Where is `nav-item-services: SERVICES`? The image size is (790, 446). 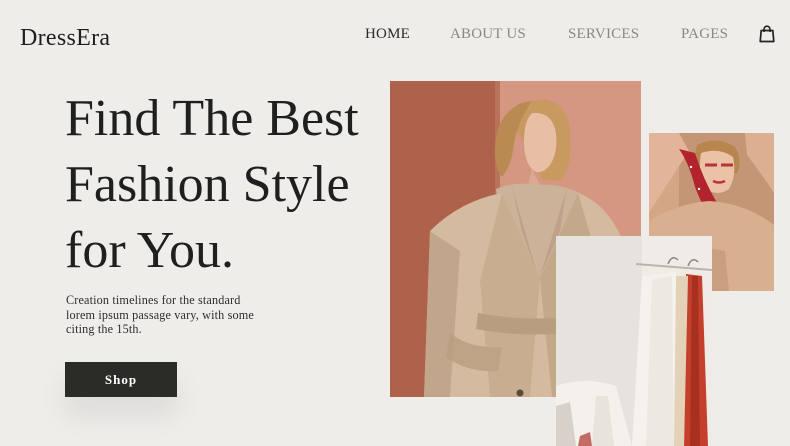 nav-item-services: SERVICES is located at coordinates (603, 34).